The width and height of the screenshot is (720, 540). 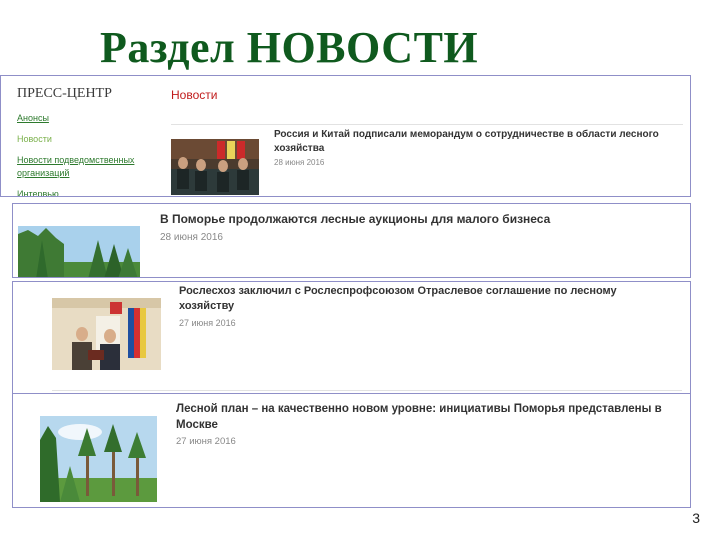 What do you see at coordinates (106, 334) in the screenshot?
I see `news-thumbnail-agreement` at bounding box center [106, 334].